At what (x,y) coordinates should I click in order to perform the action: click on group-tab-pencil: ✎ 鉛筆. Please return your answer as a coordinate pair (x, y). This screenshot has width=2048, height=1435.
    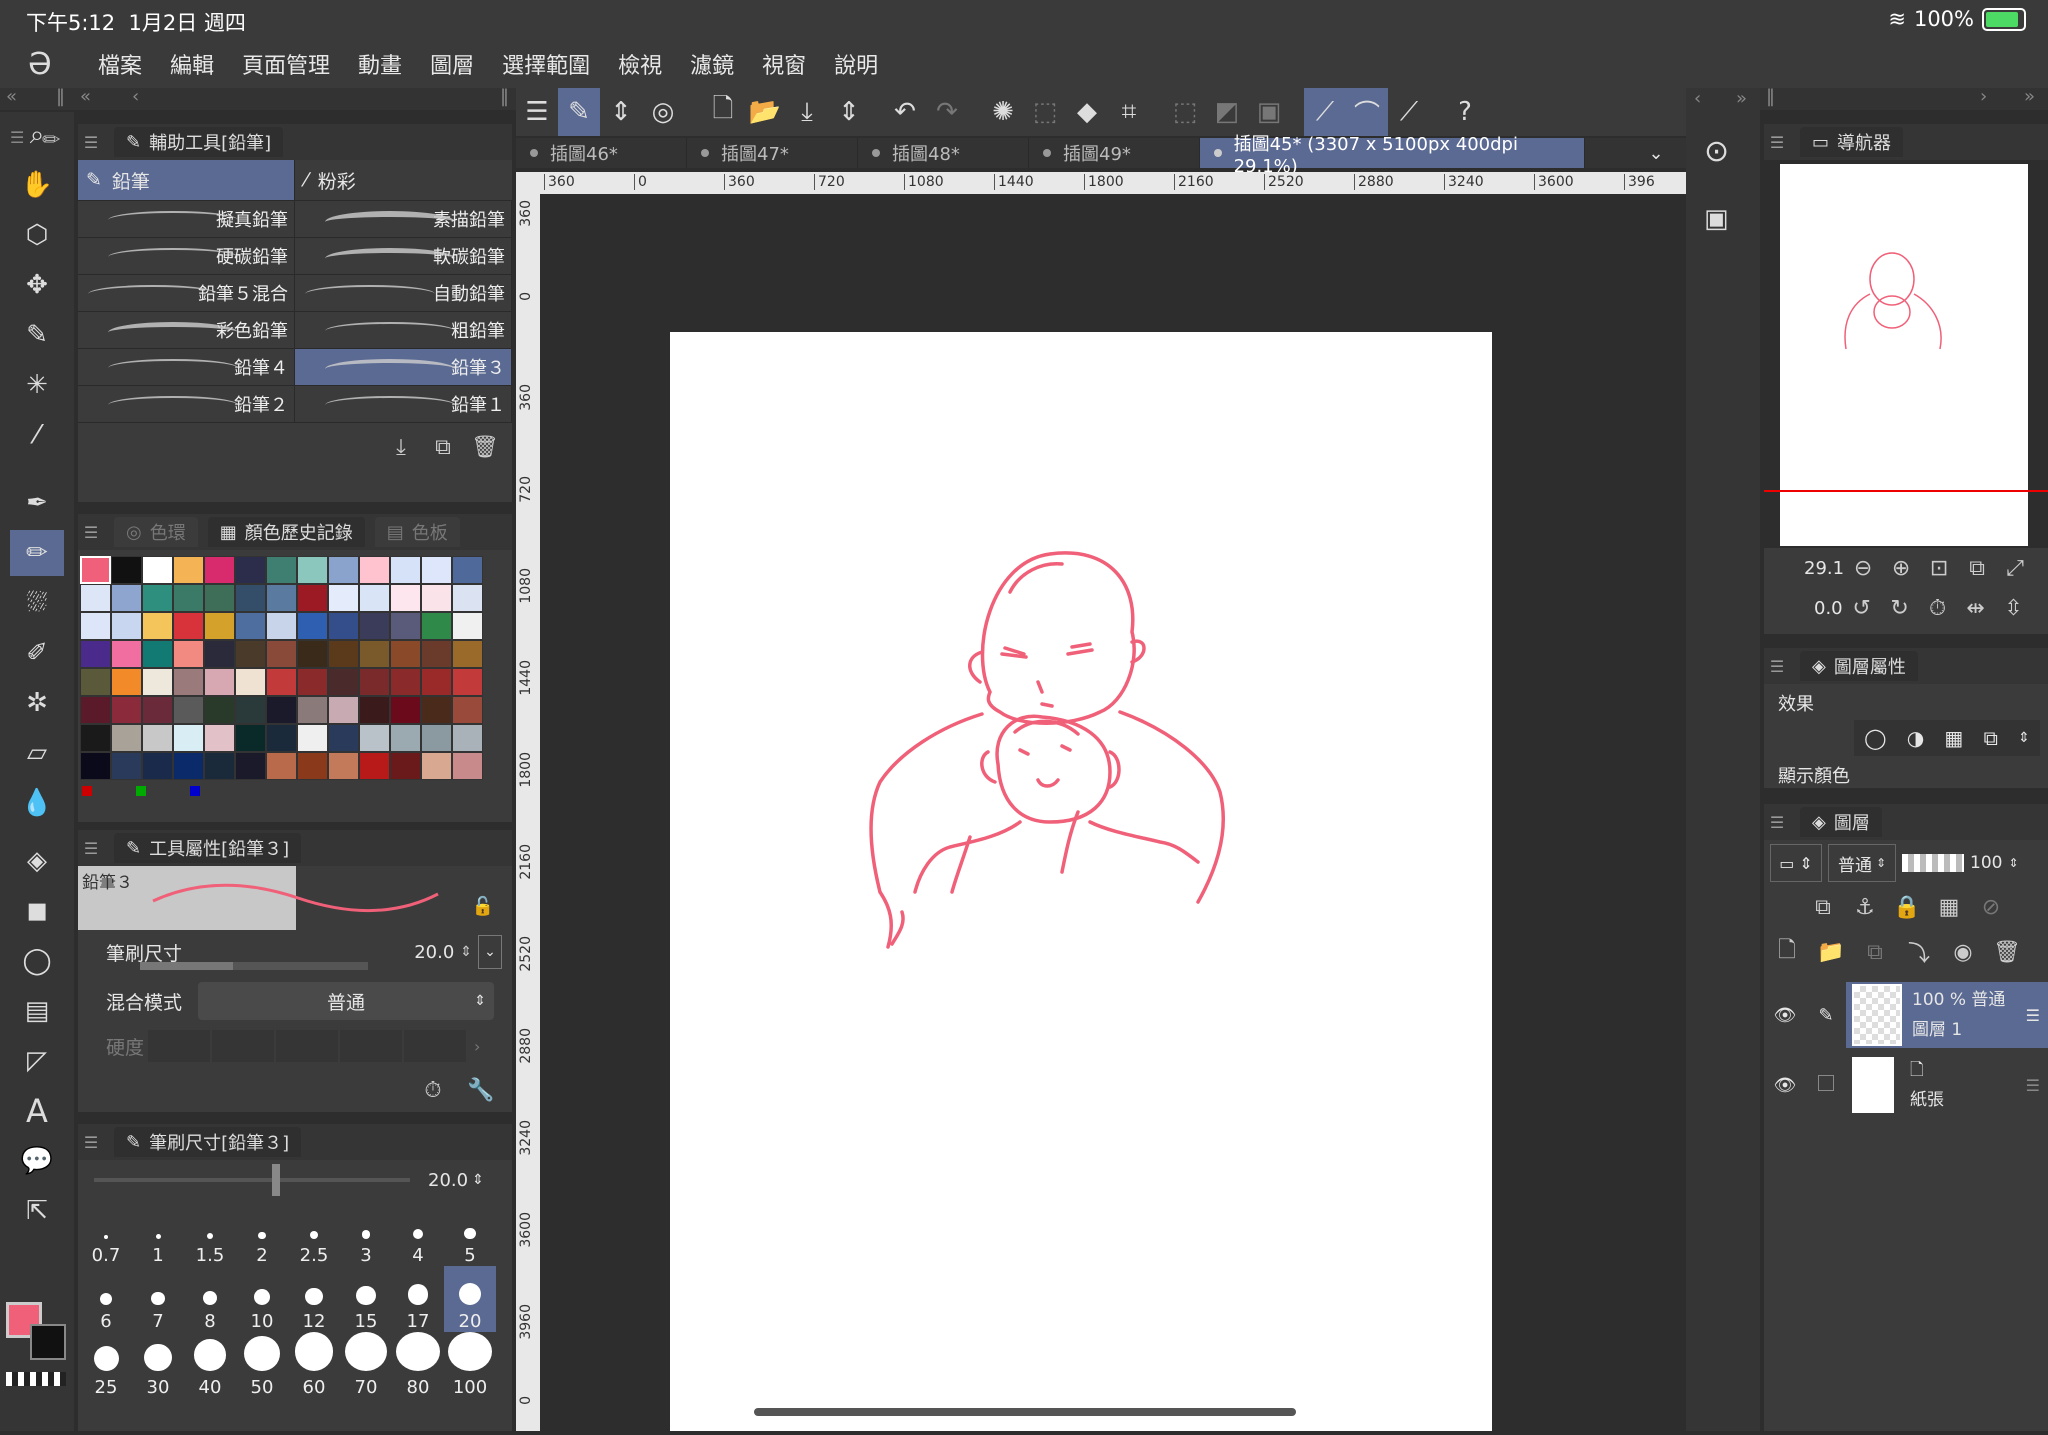
    Looking at the image, I should click on (186, 180).